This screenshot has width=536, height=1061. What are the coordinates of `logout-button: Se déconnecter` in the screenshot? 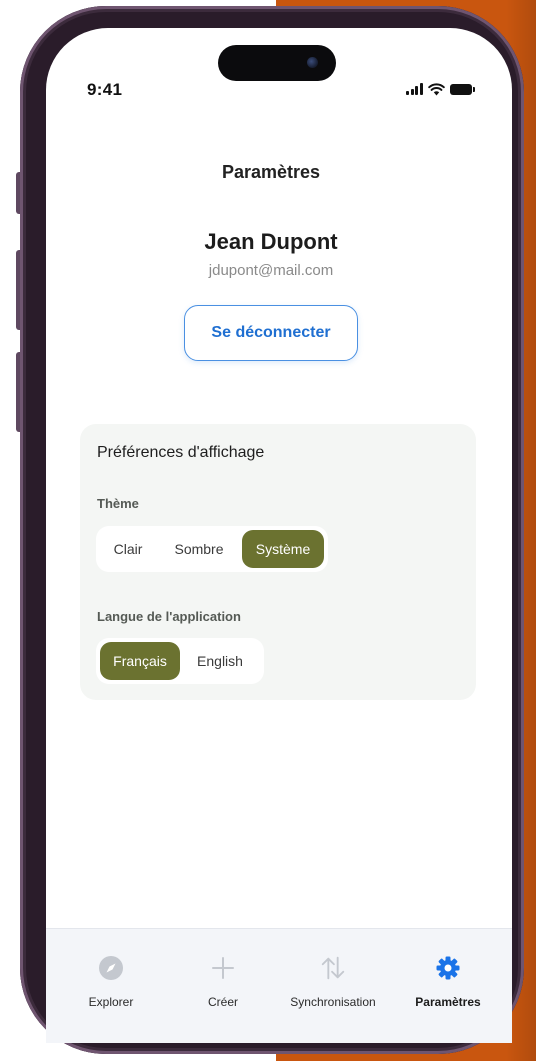 It's located at (271, 333).